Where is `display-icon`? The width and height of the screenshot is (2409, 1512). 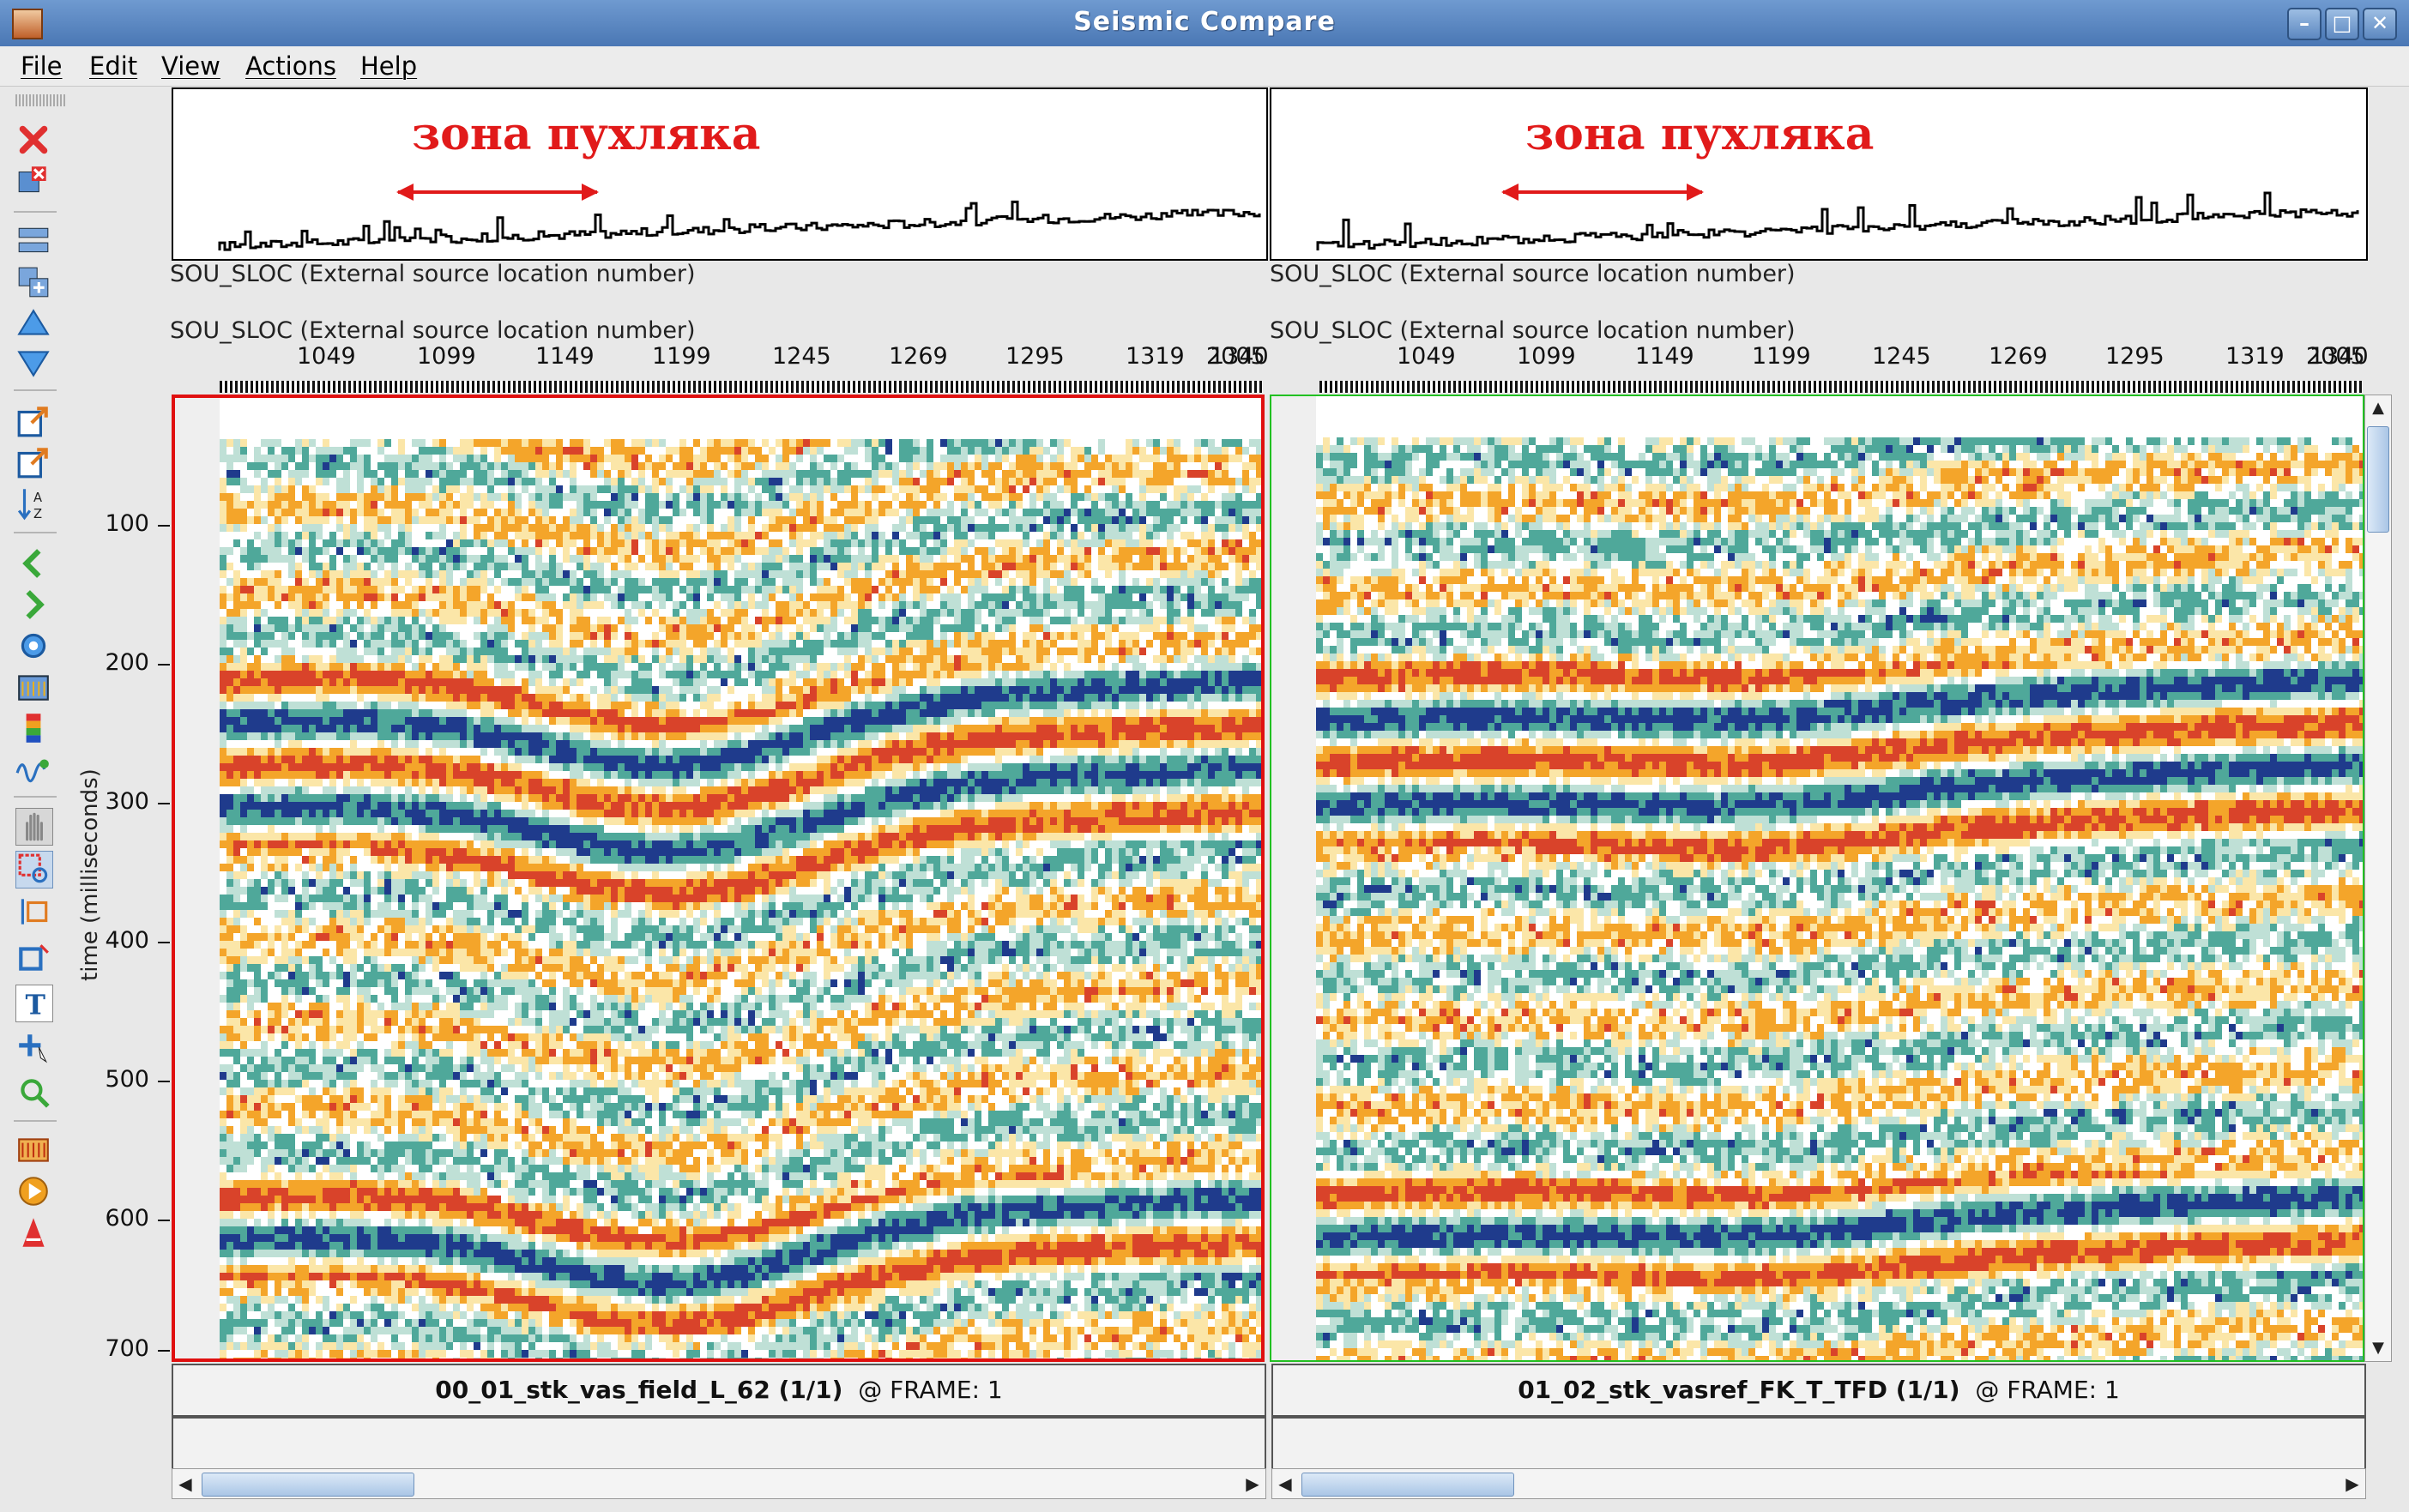
display-icon is located at coordinates (33, 687).